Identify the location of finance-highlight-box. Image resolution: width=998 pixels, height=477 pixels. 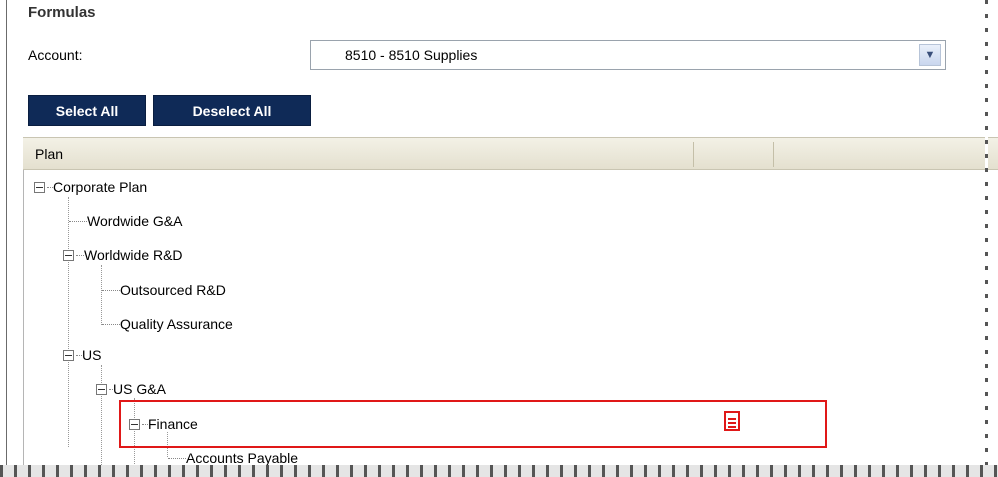
(473, 424).